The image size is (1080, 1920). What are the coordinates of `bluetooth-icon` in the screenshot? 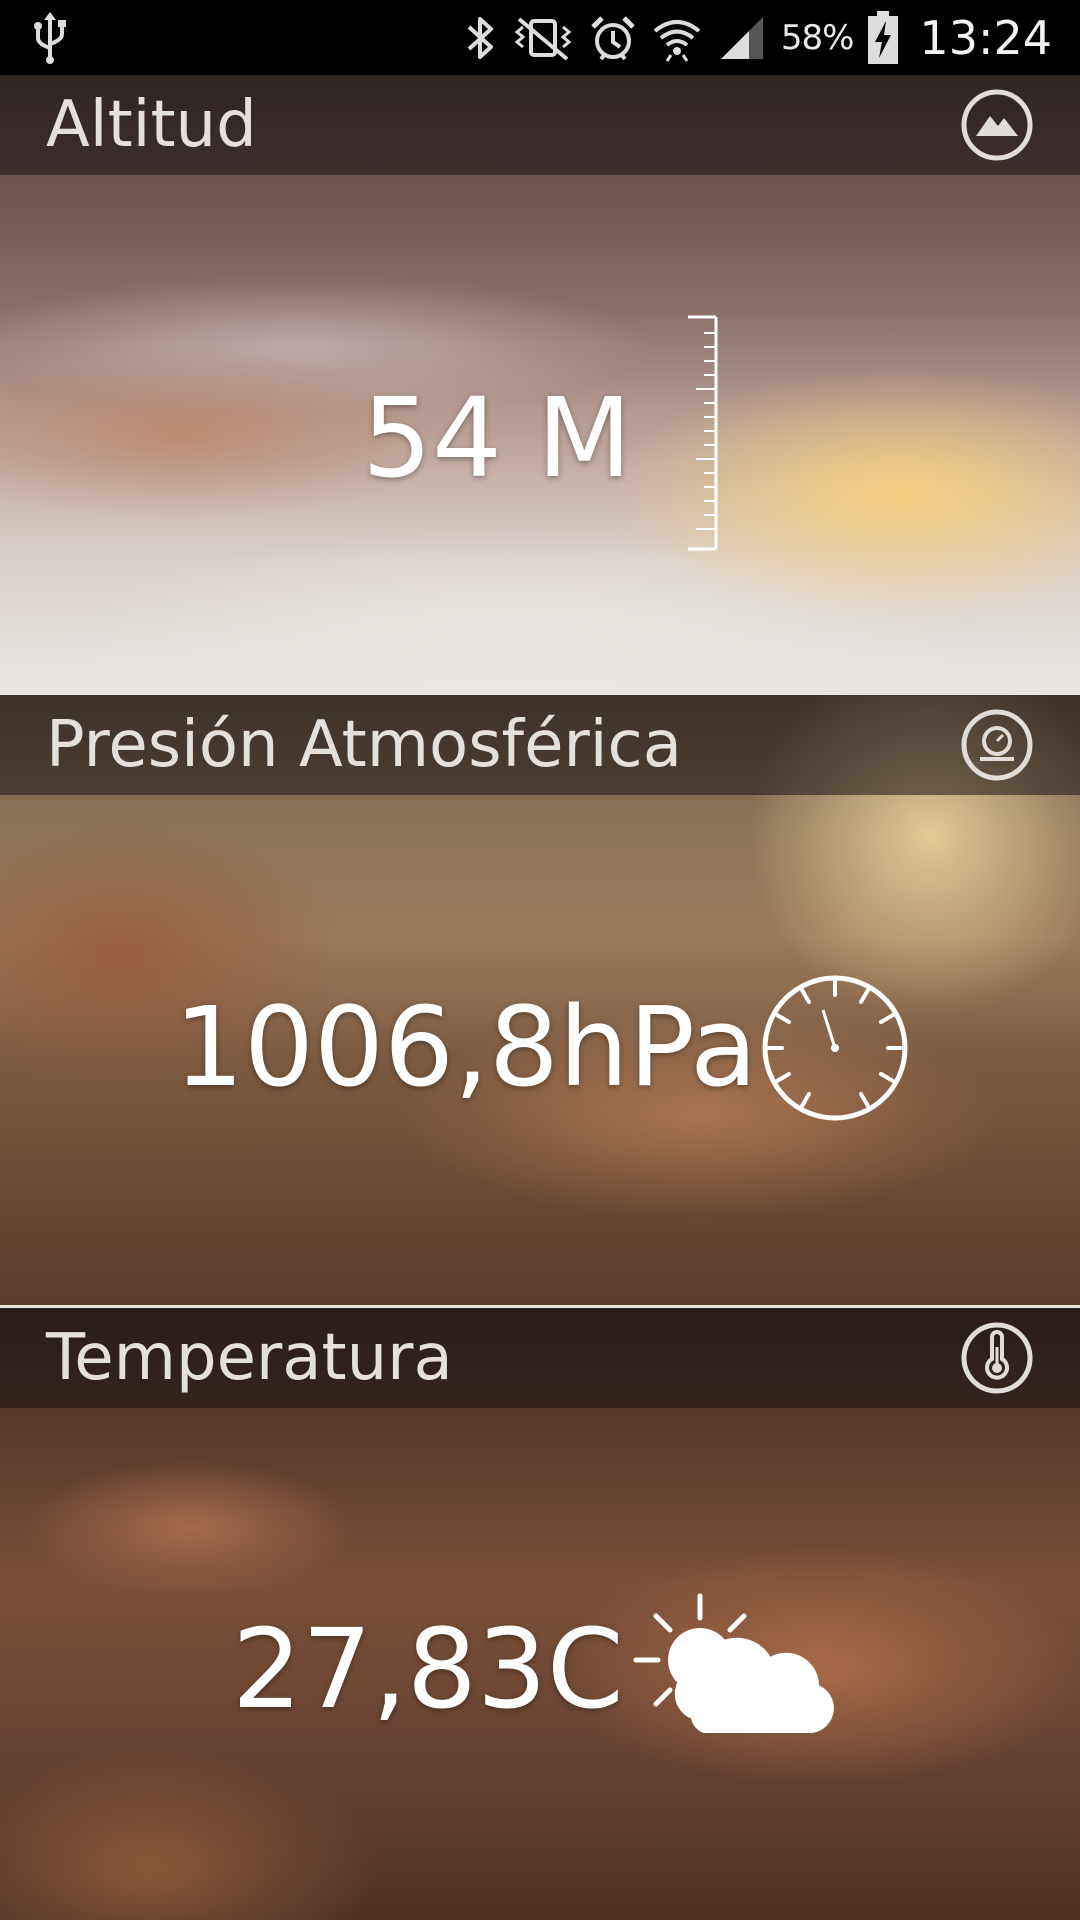 It's located at (480, 37).